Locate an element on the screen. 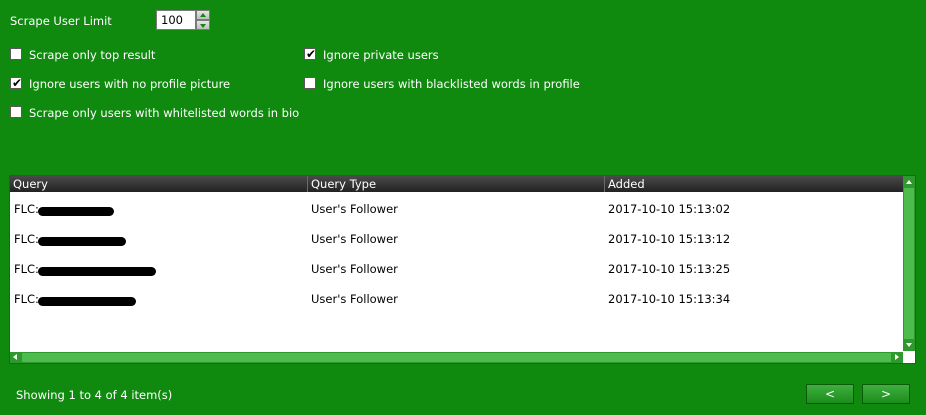  pagination-status: Showing 1 to 4 of 4 item(s) is located at coordinates (94, 395).